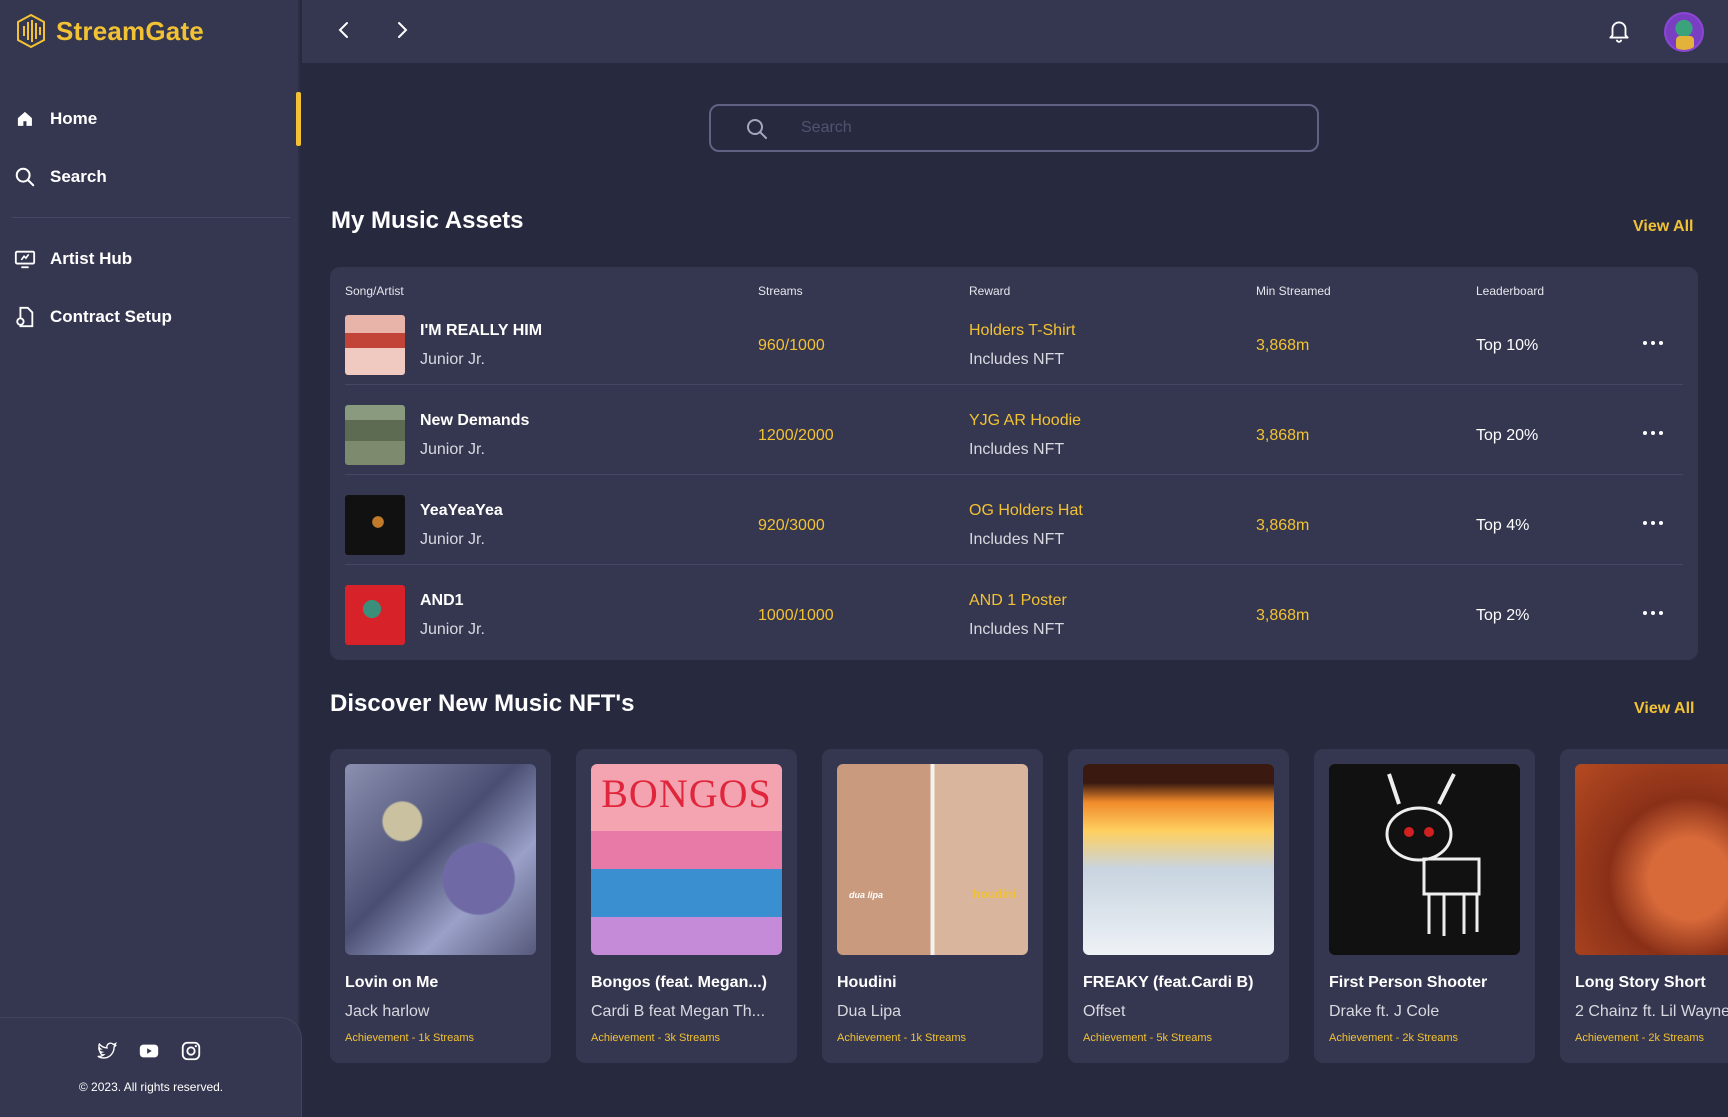  Describe the element at coordinates (1433, 854) in the screenshot. I see `goat-drawing-icon` at that location.